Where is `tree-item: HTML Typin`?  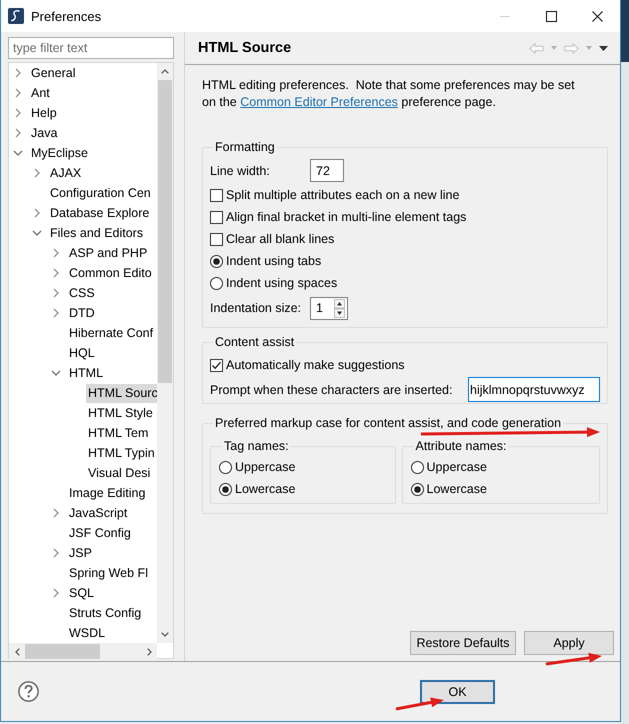 tree-item: HTML Typin is located at coordinates (122, 453).